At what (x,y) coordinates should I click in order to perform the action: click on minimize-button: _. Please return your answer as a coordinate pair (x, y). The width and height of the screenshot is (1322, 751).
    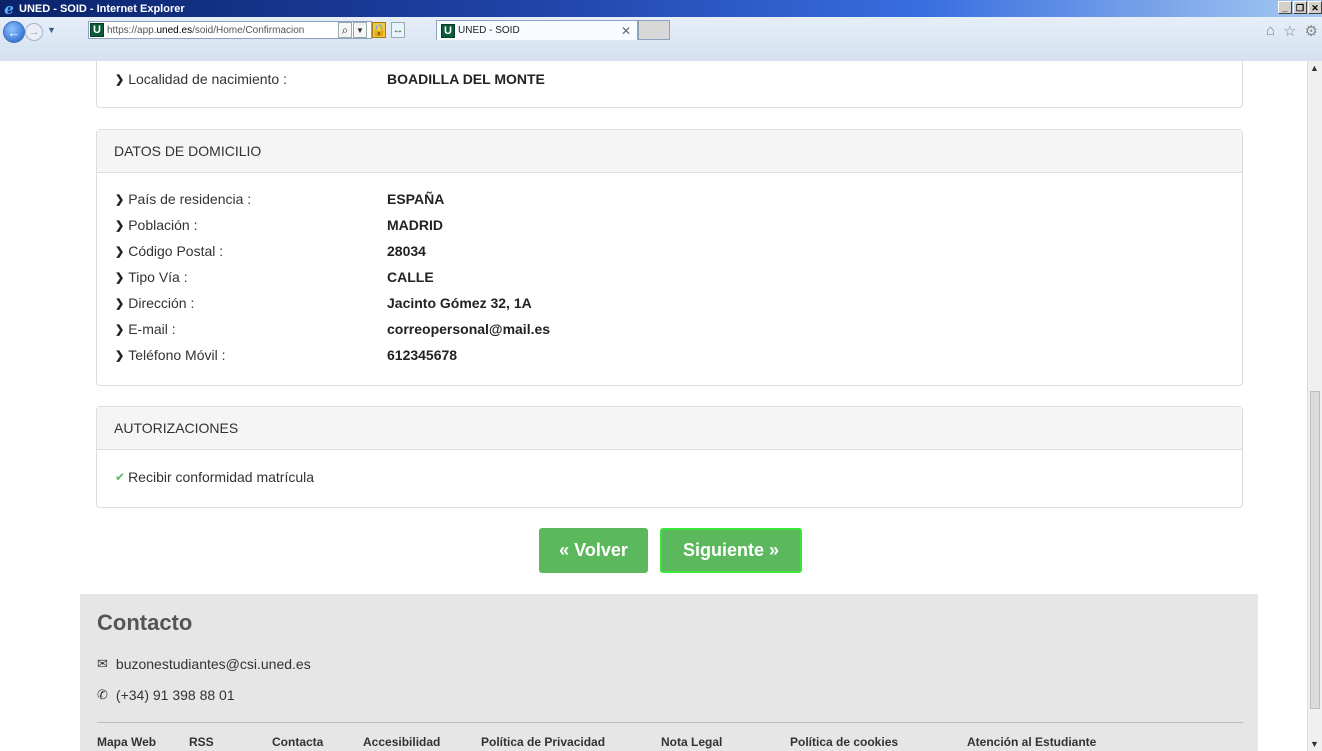
    Looking at the image, I should click on (1285, 7).